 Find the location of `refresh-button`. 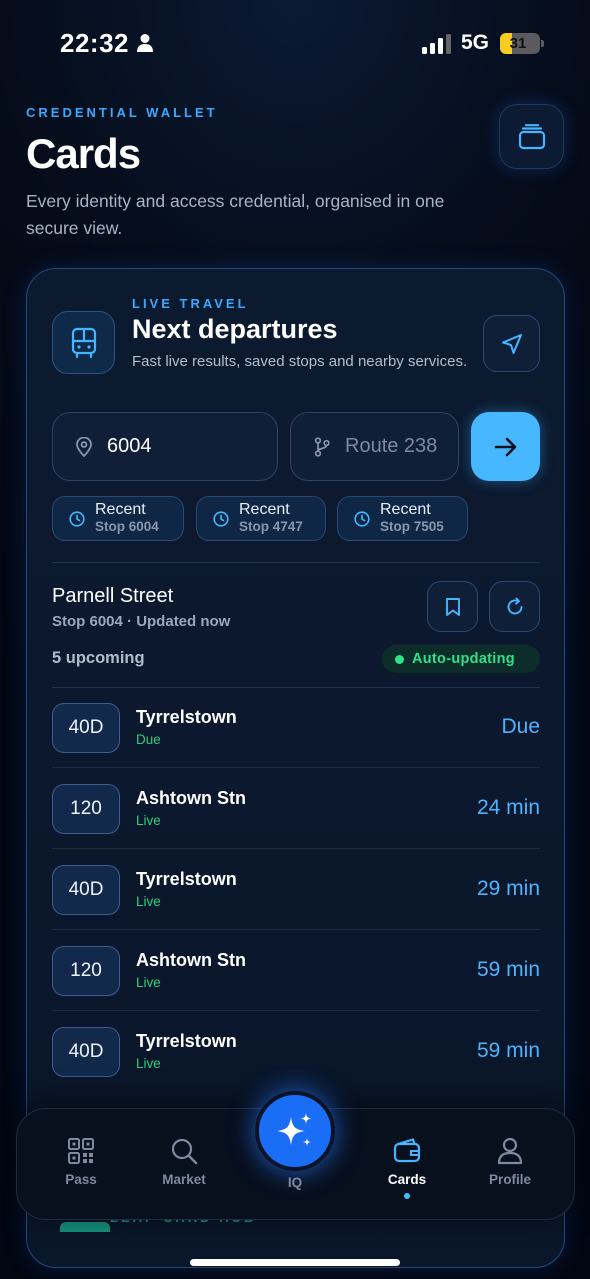

refresh-button is located at coordinates (514, 606).